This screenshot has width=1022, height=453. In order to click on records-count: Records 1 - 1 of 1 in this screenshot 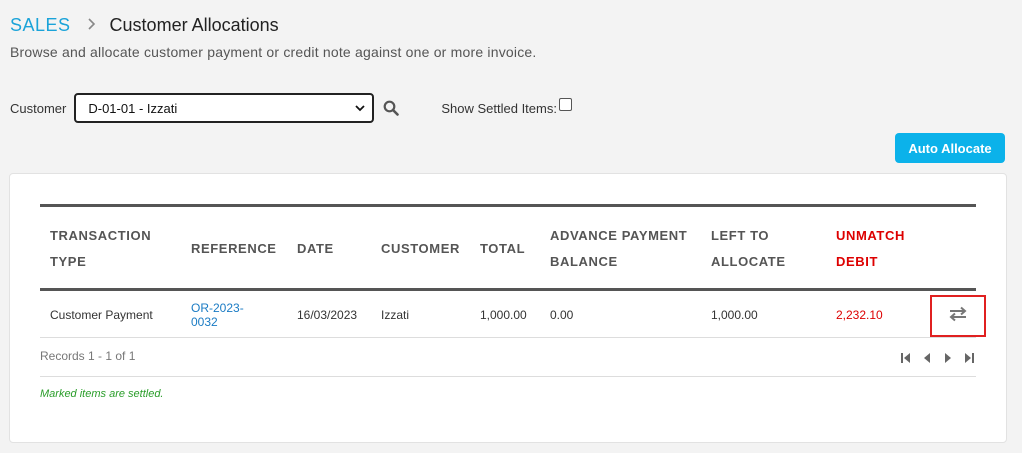, I will do `click(88, 356)`.